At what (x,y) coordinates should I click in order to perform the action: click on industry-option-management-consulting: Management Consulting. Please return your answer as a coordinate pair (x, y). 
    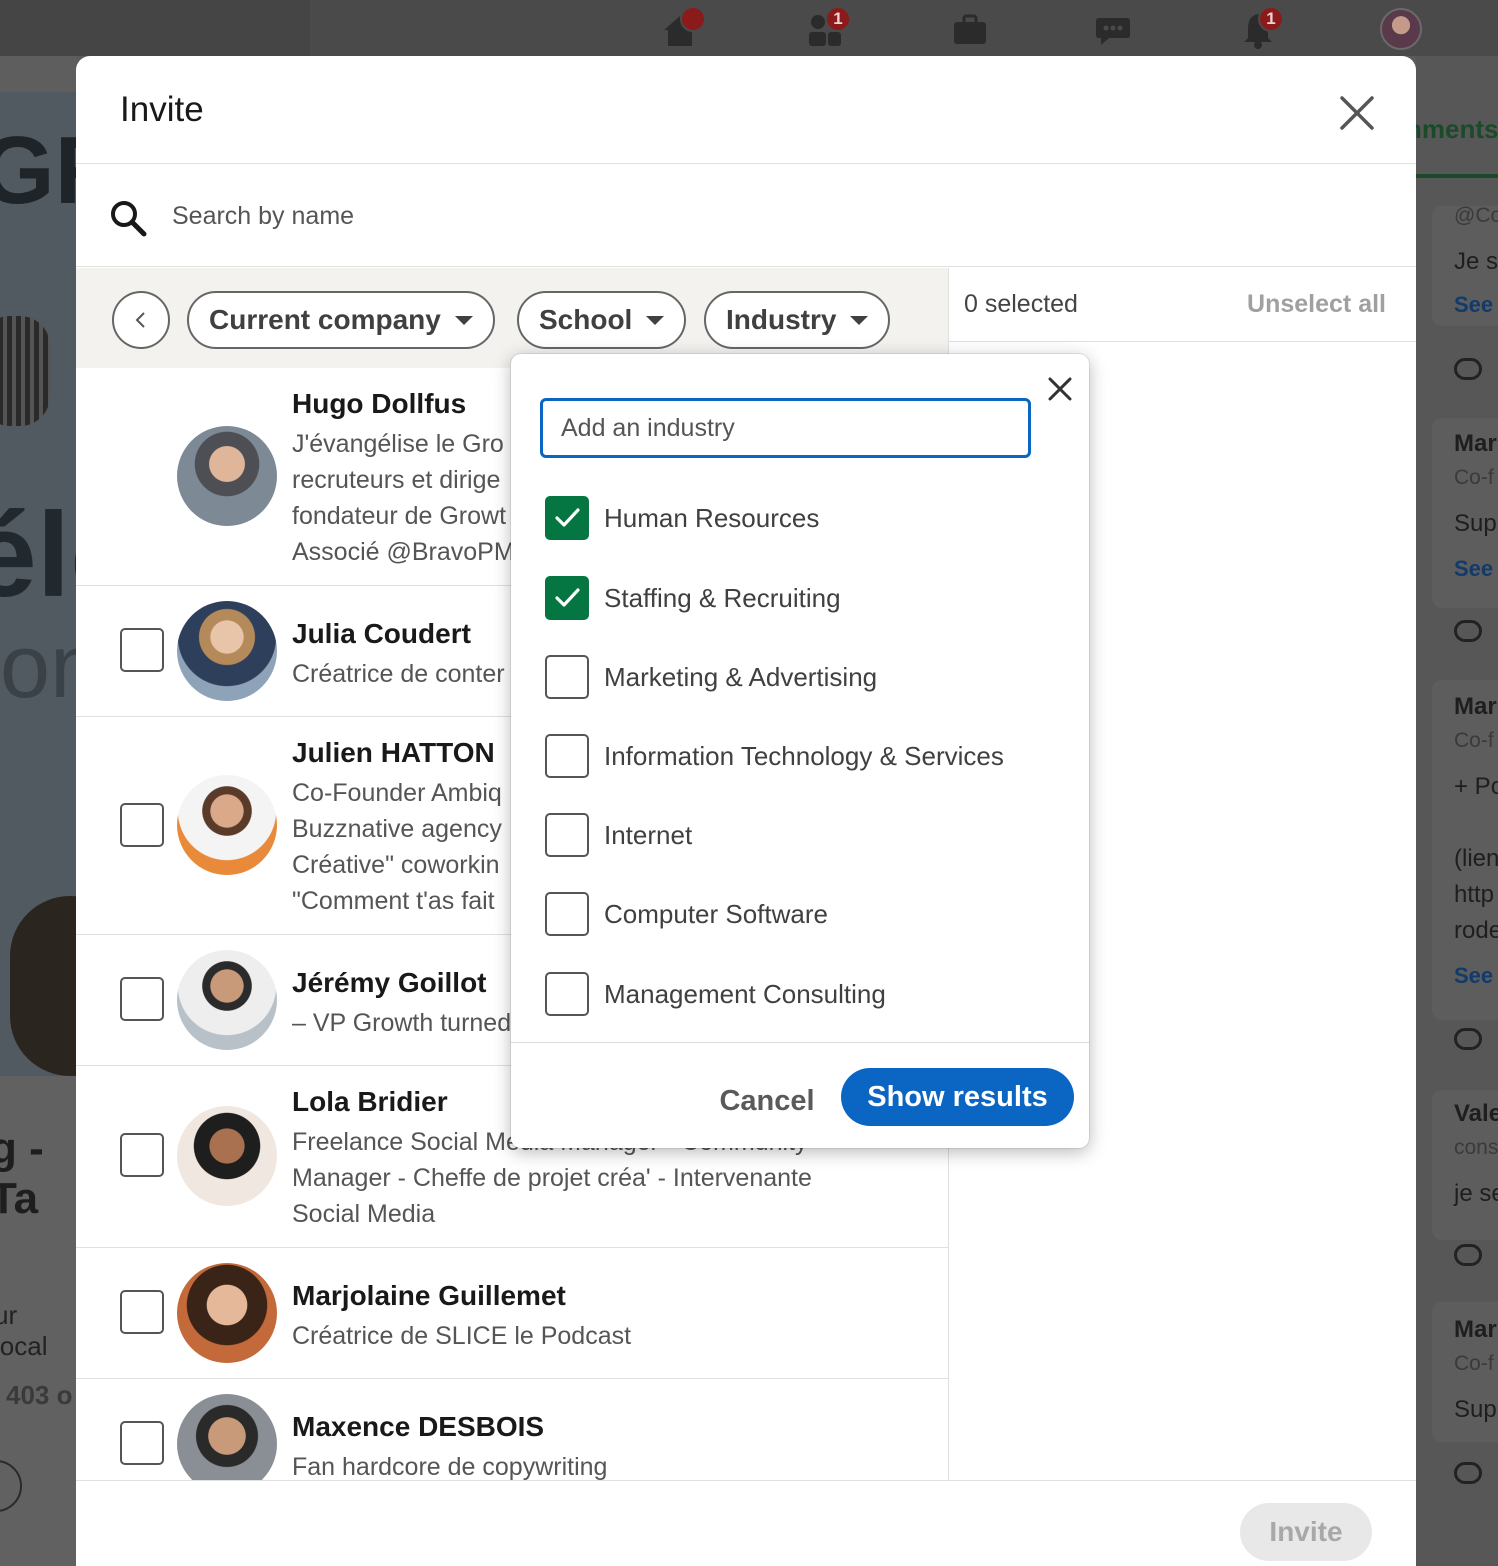
    Looking at the image, I should click on (715, 994).